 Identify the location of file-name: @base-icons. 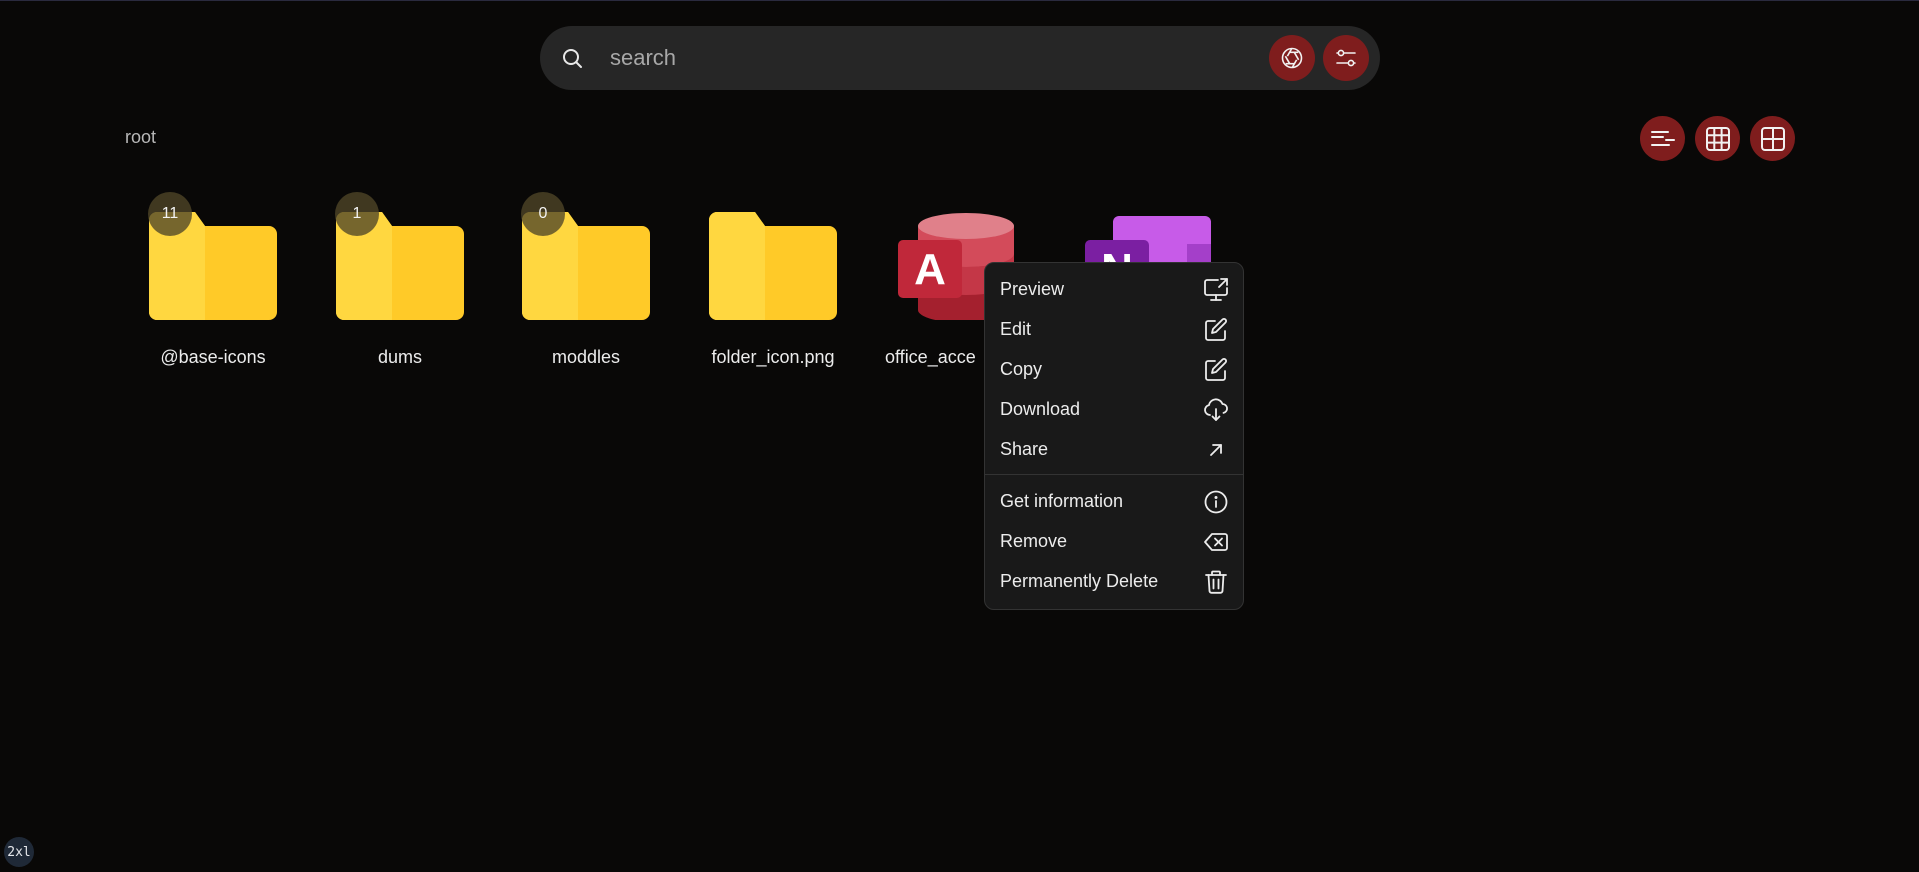
(213, 357).